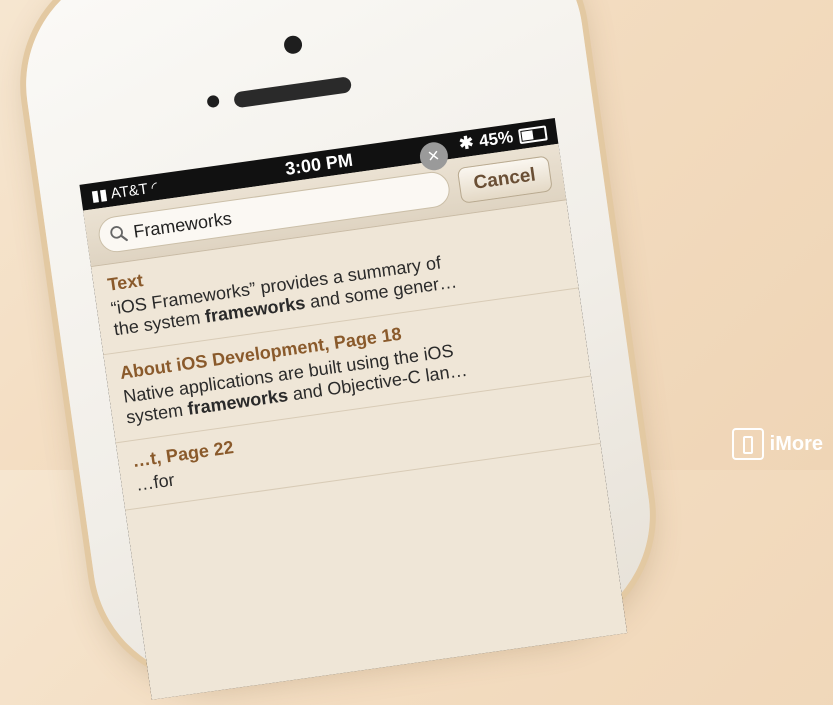 This screenshot has height=705, width=833. What do you see at coordinates (182, 225) in the screenshot?
I see `search-input: Frameworks` at bounding box center [182, 225].